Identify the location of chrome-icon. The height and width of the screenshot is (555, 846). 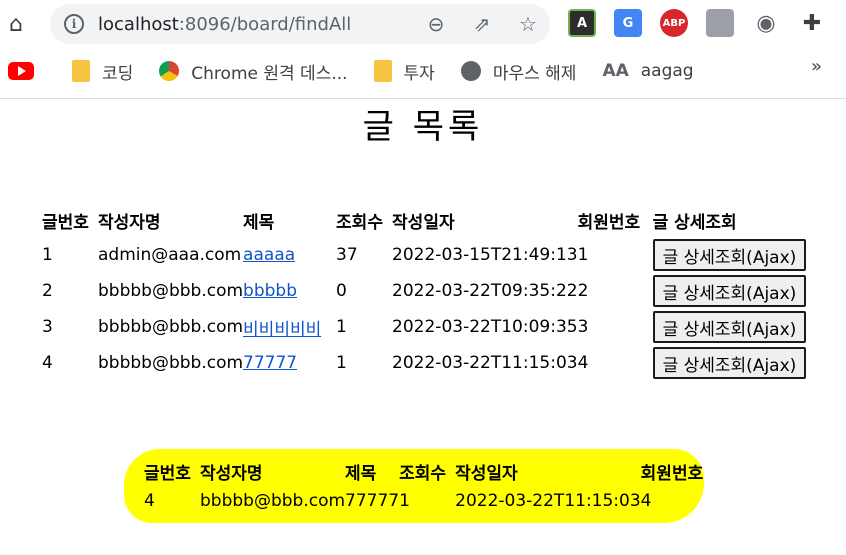
(169, 71).